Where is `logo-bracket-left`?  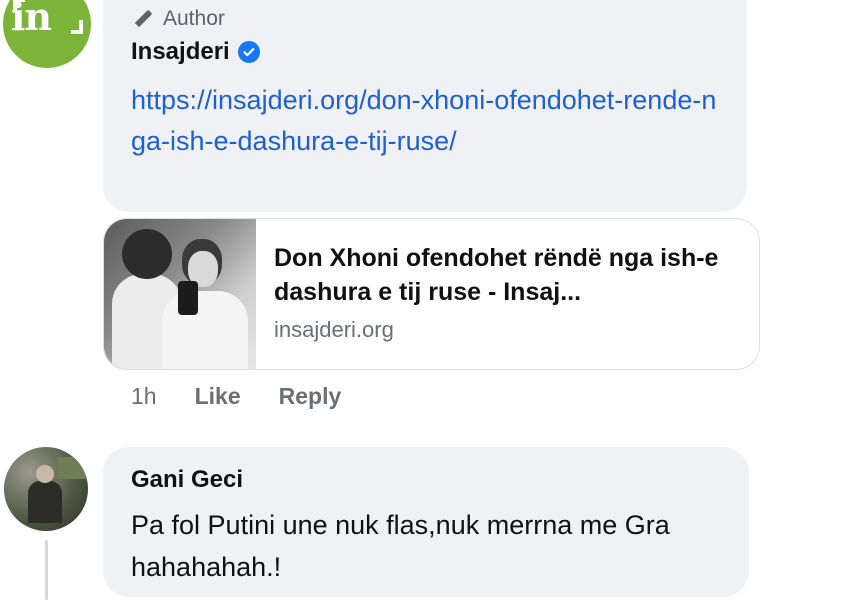 logo-bracket-left is located at coordinates (19, 6).